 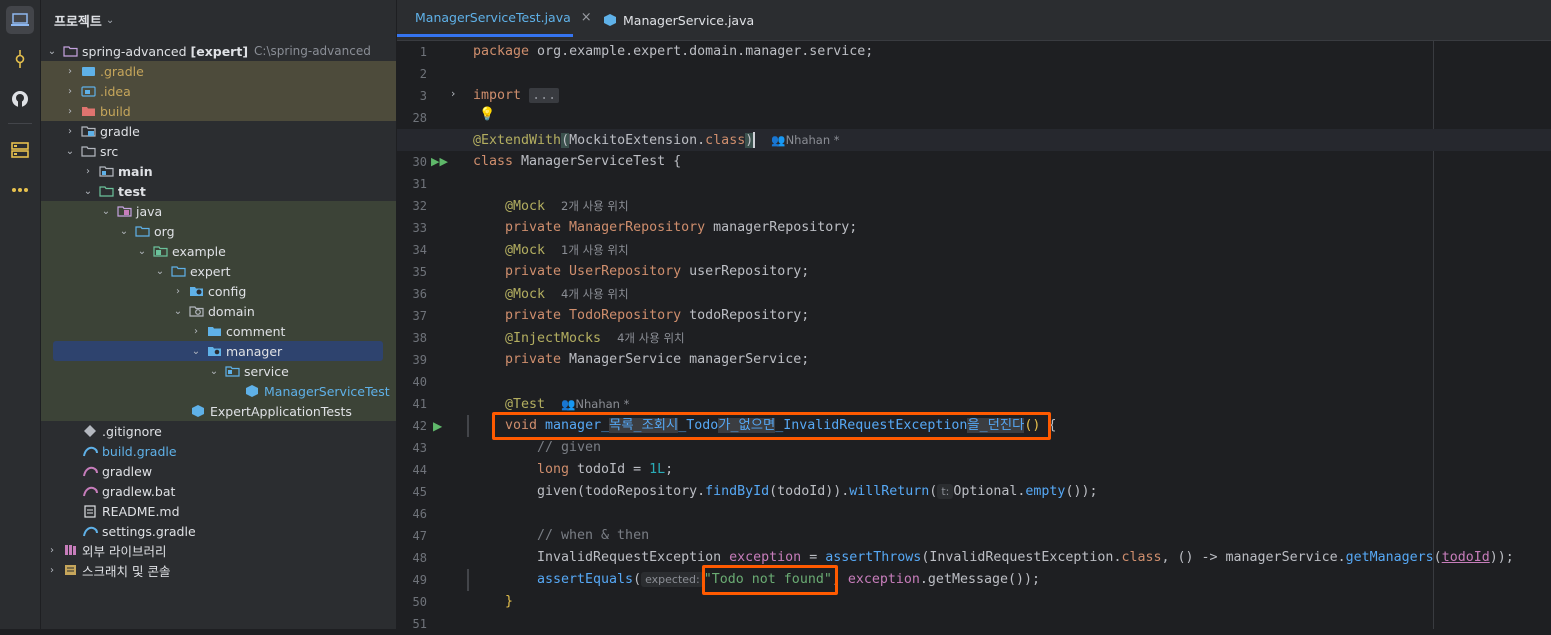 I want to click on tree-item-label: test, so click(x=132, y=191).